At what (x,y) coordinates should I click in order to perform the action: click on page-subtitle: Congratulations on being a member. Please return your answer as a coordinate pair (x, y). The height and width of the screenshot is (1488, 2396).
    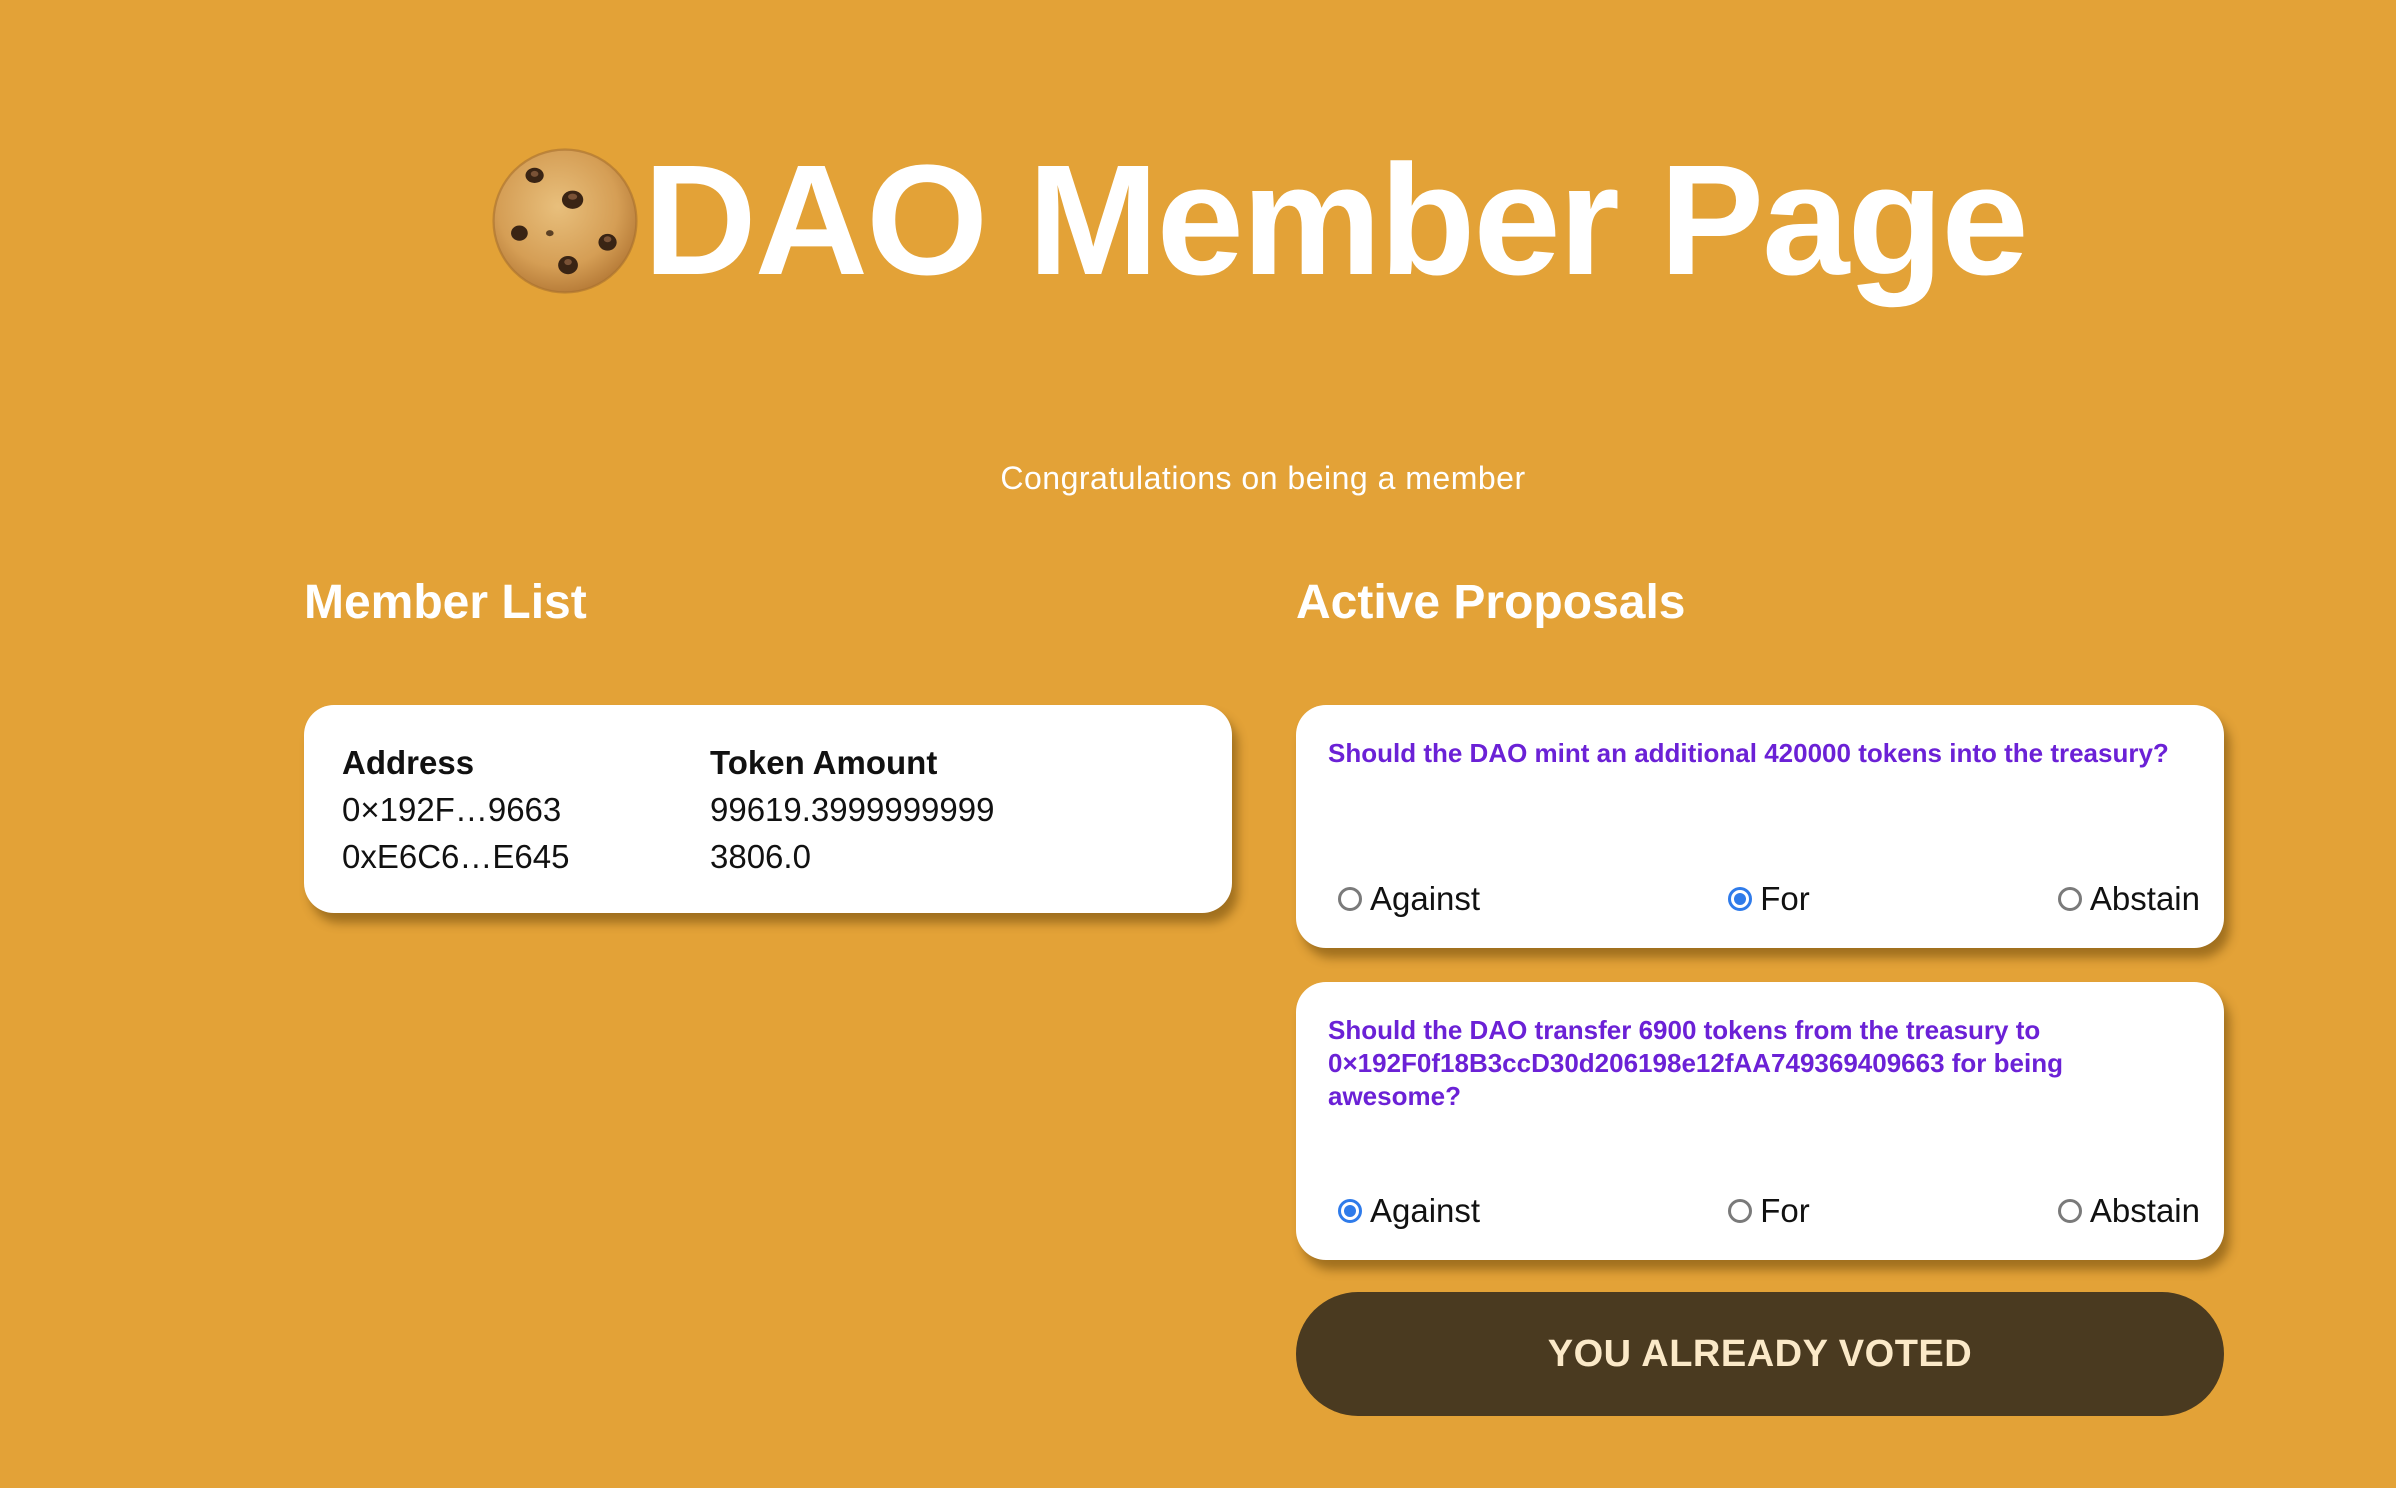
    Looking at the image, I should click on (1263, 478).